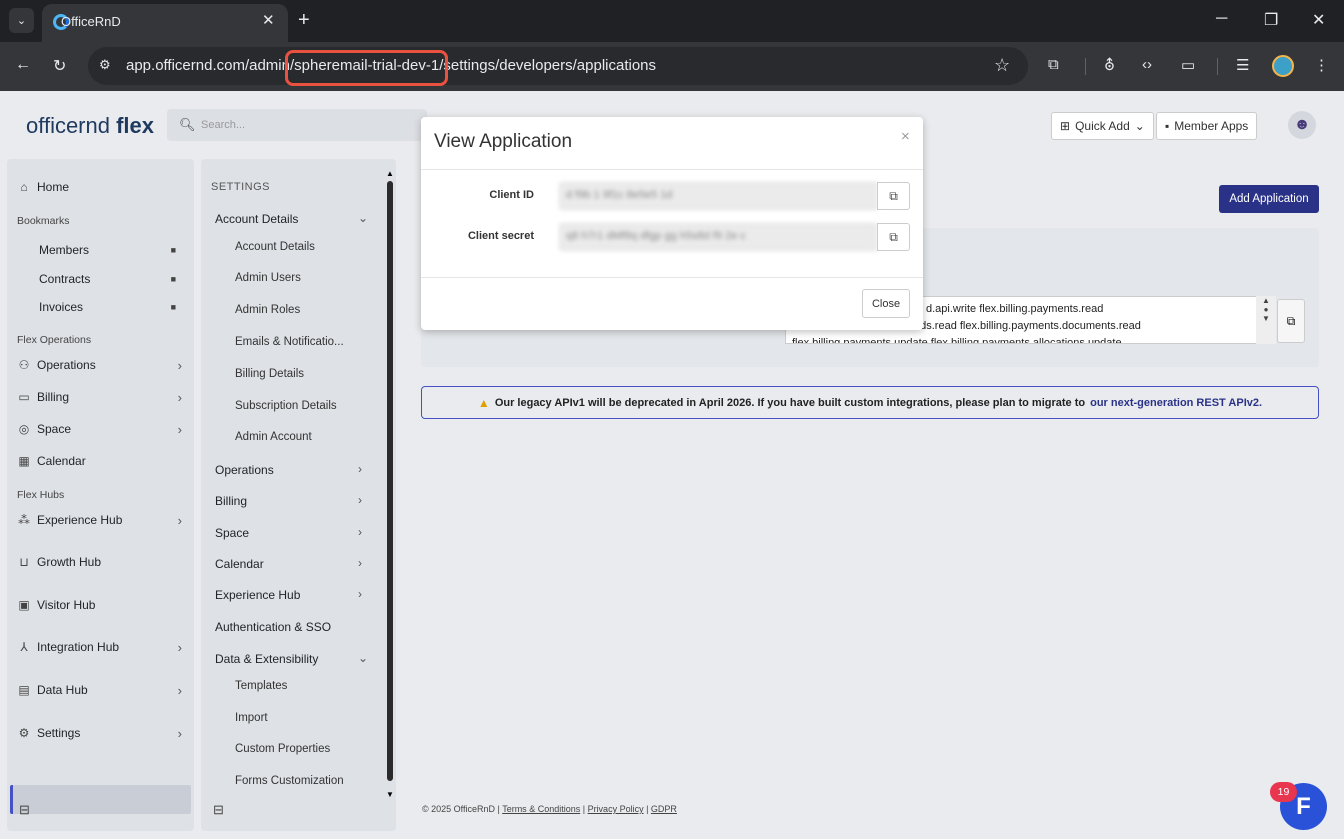  Describe the element at coordinates (273, 437) in the screenshot. I see `settings-item-admin-account: Admin Account` at that location.